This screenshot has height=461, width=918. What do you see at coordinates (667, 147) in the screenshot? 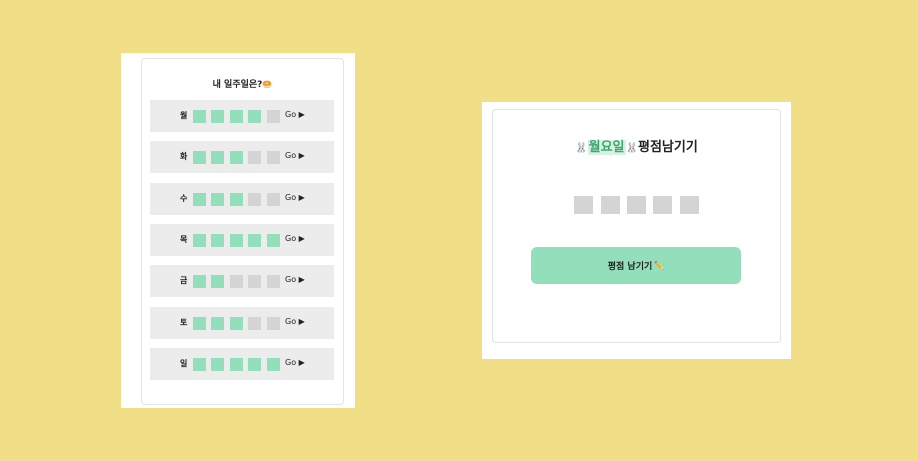
I see `rating-title-text: 평점남기기` at bounding box center [667, 147].